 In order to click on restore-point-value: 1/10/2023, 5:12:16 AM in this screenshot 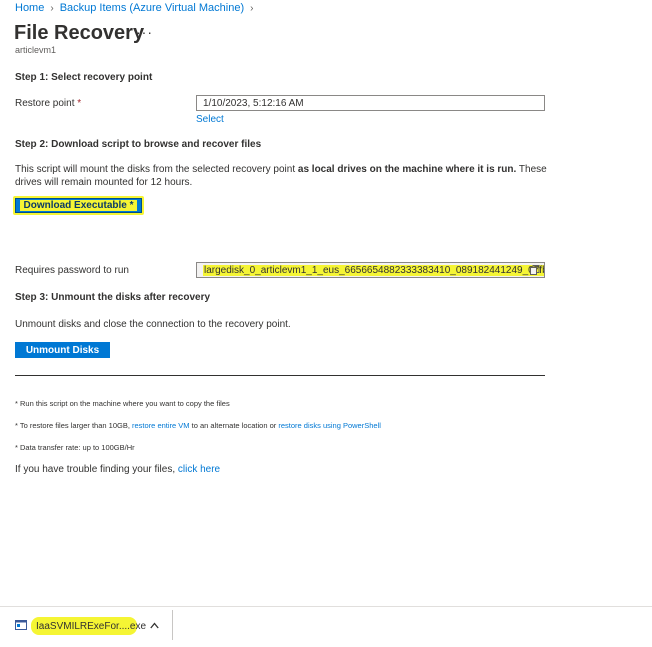, I will do `click(253, 103)`.